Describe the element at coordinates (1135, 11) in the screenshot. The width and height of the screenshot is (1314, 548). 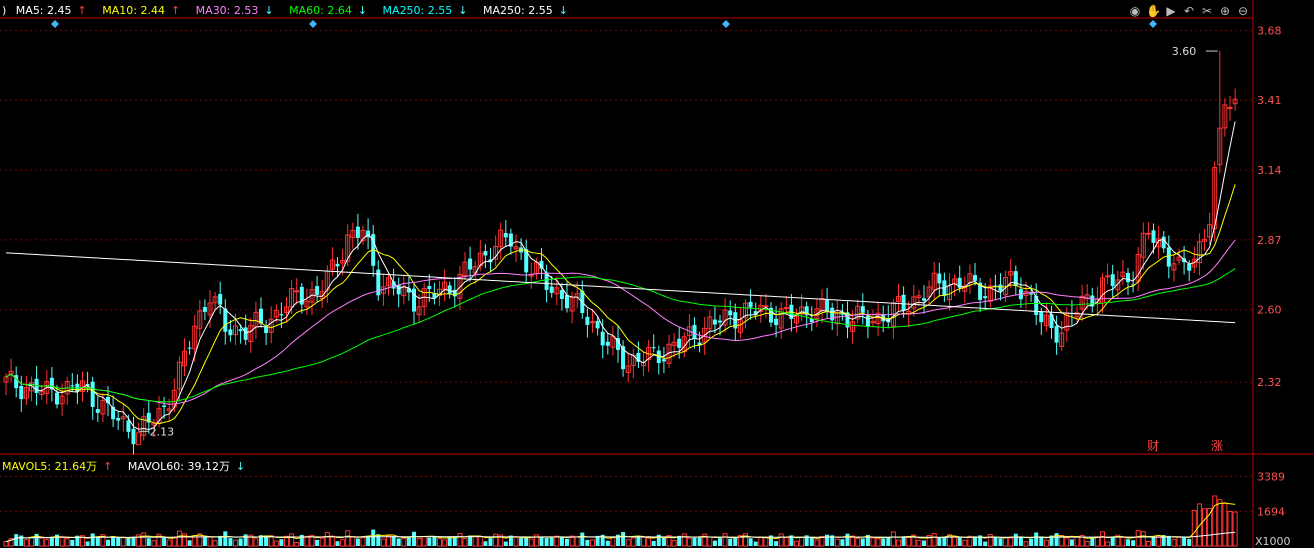
I see `eye-icon: ◉` at that location.